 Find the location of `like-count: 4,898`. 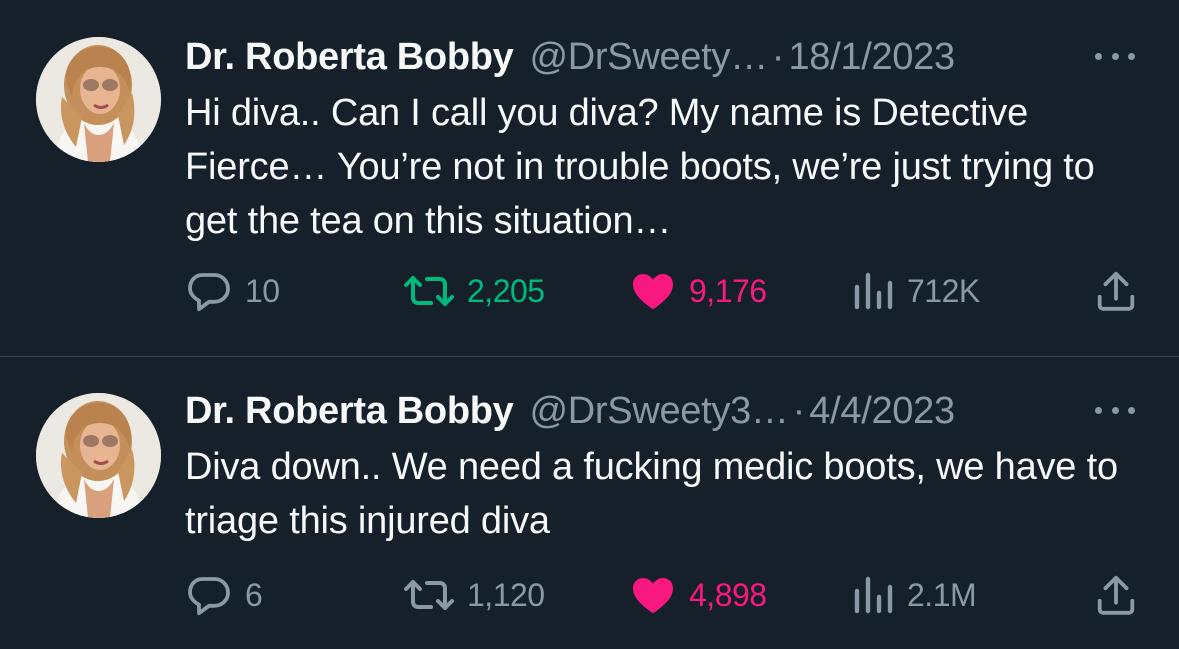

like-count: 4,898 is located at coordinates (728, 594).